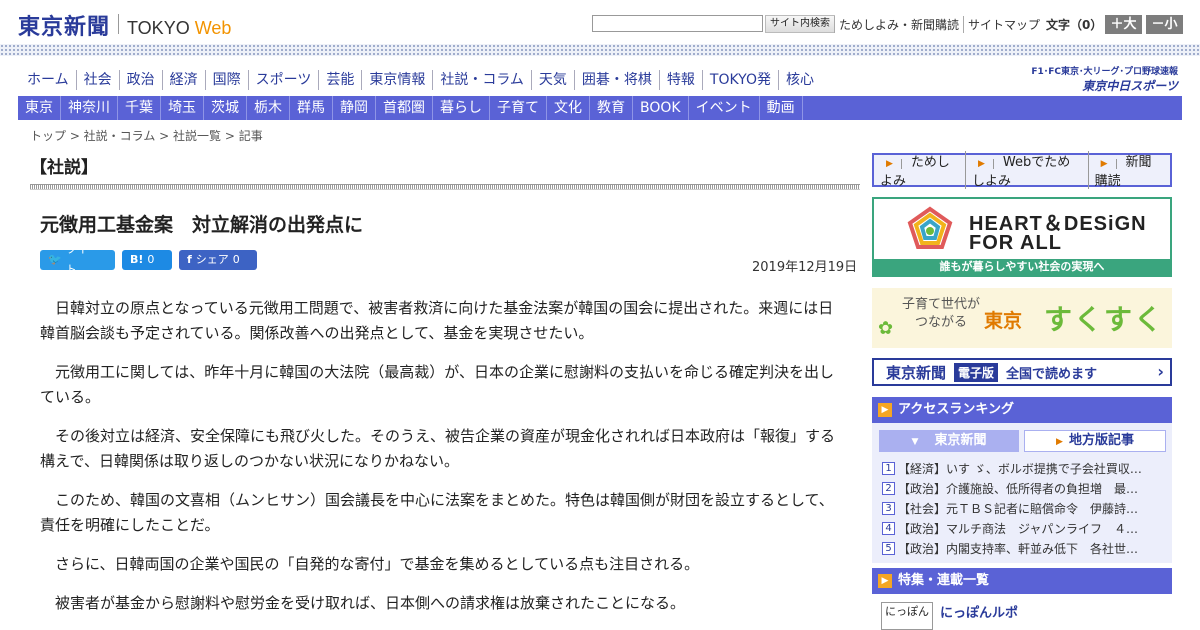 This screenshot has width=1200, height=630. I want to click on sprout-icon: ✿, so click(886, 328).